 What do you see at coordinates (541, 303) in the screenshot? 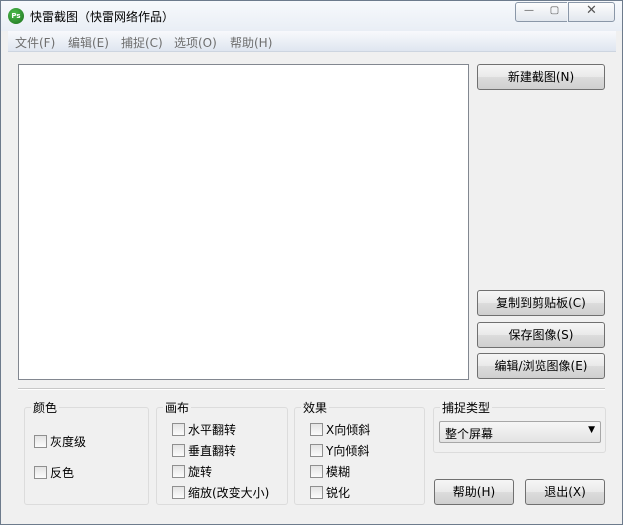
I see `copy-to-clipboard-button: 复制到剪贴板(C)` at bounding box center [541, 303].